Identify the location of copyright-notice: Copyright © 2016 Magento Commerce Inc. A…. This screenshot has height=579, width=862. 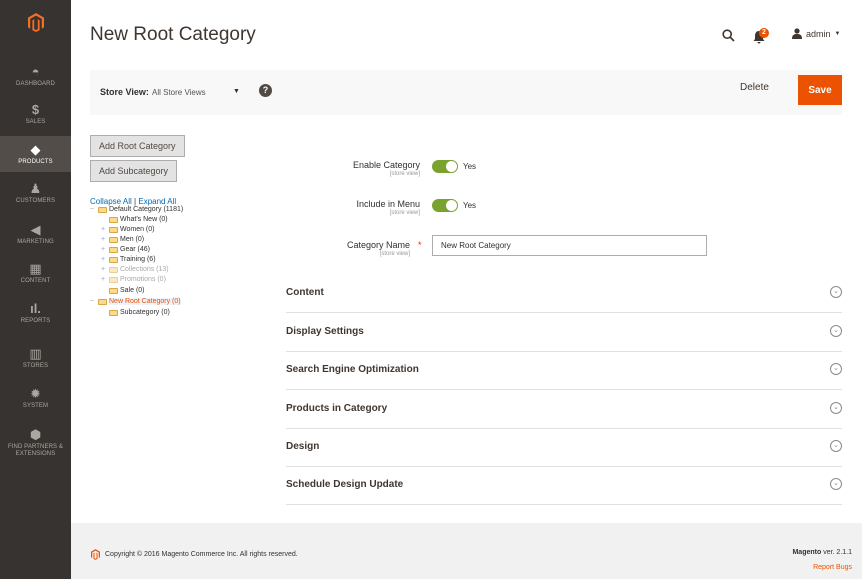
(194, 554).